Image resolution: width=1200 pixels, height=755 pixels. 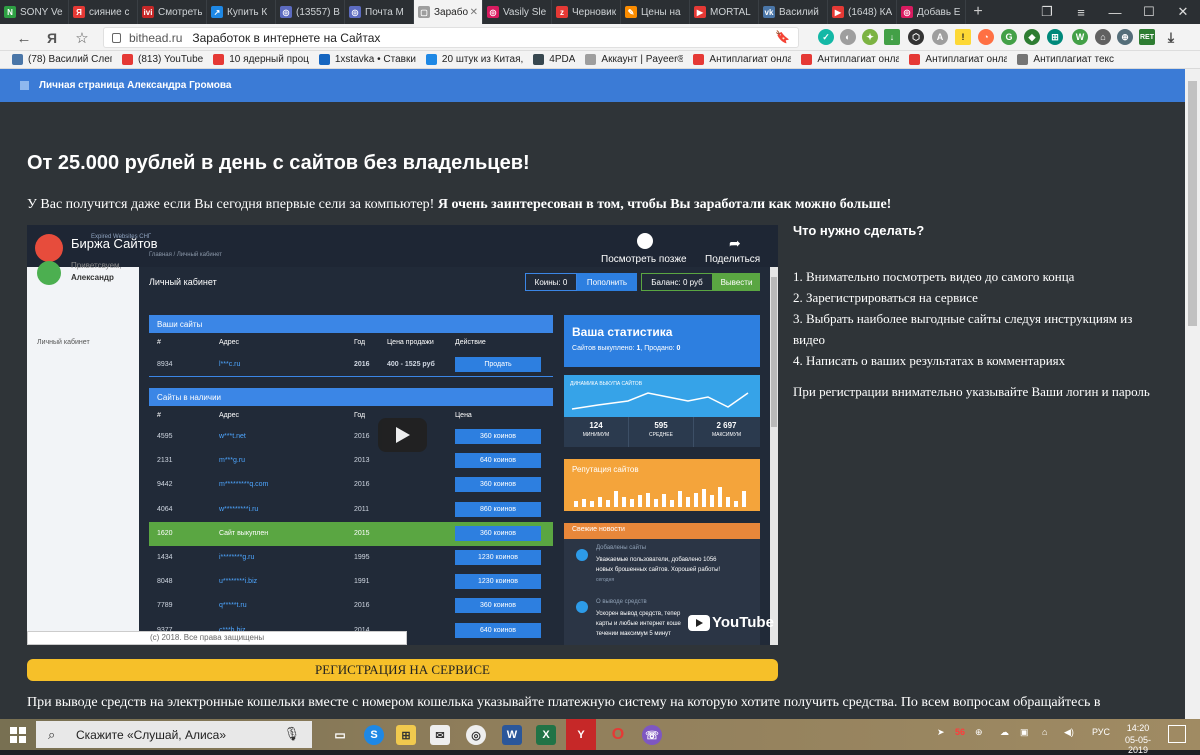 I want to click on video-scrollbar, so click(x=774, y=456).